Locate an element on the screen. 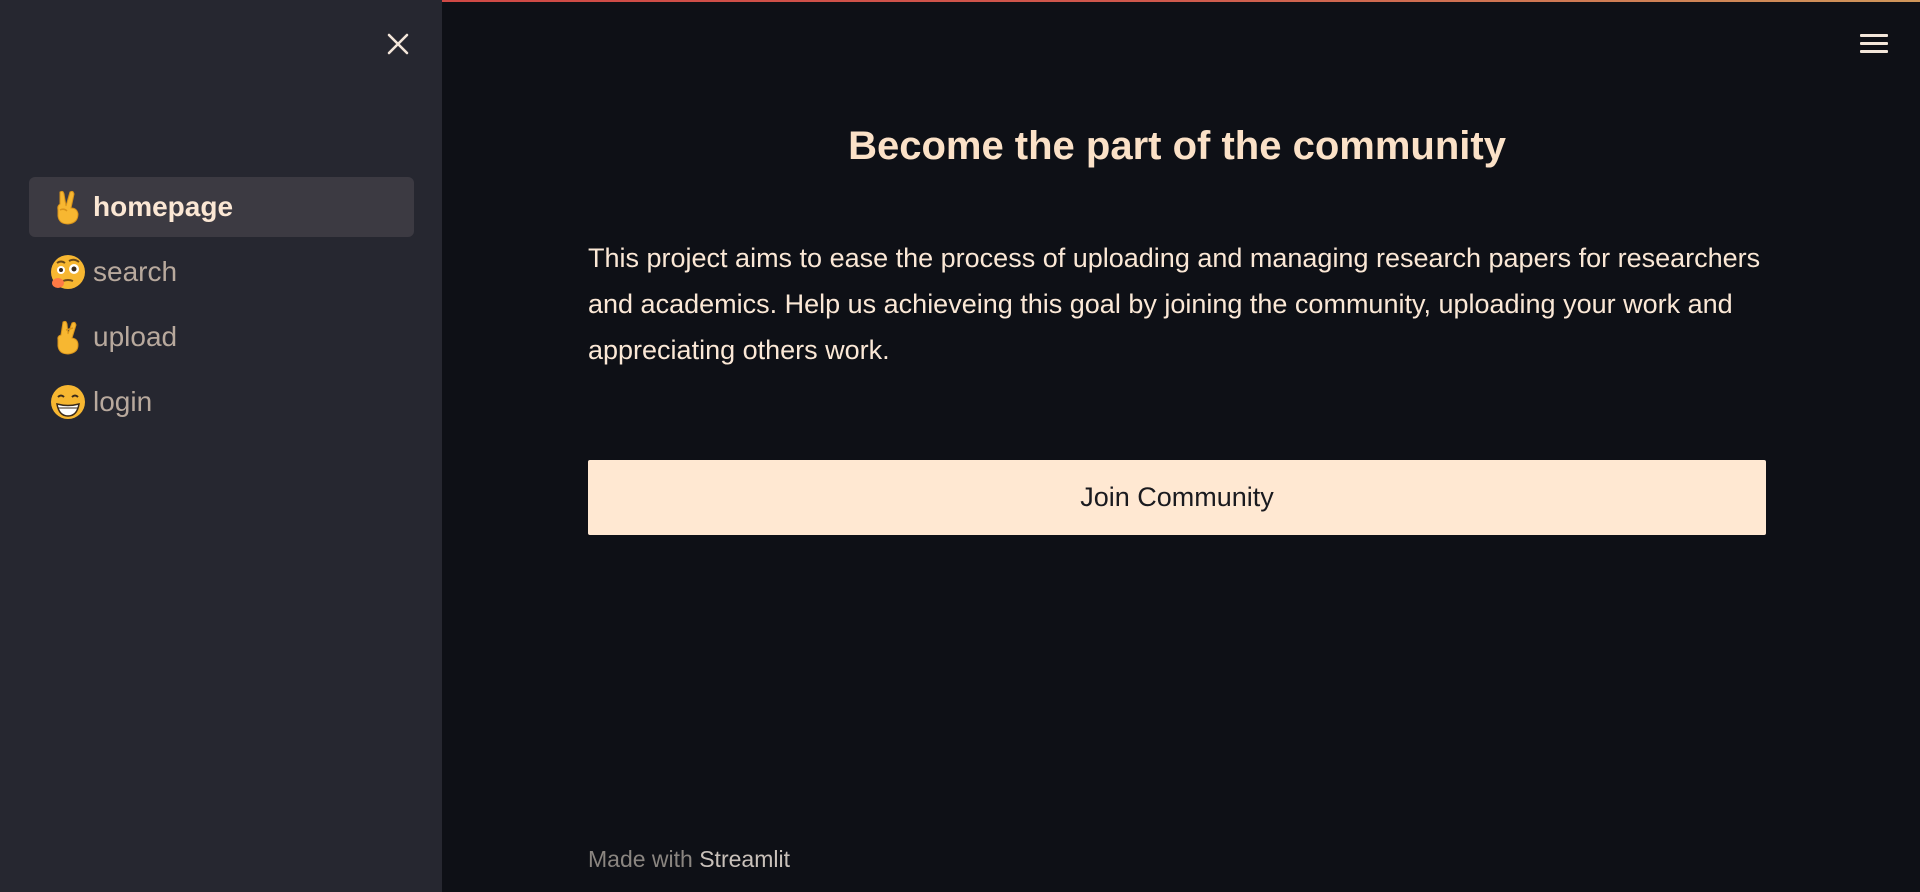  main-menu-button is located at coordinates (1877, 43).